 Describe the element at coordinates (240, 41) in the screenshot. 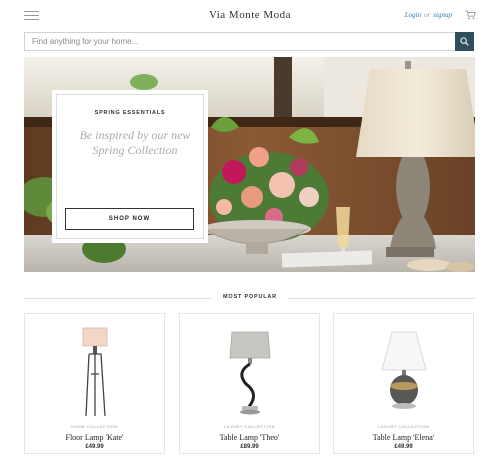

I see `search-input` at that location.